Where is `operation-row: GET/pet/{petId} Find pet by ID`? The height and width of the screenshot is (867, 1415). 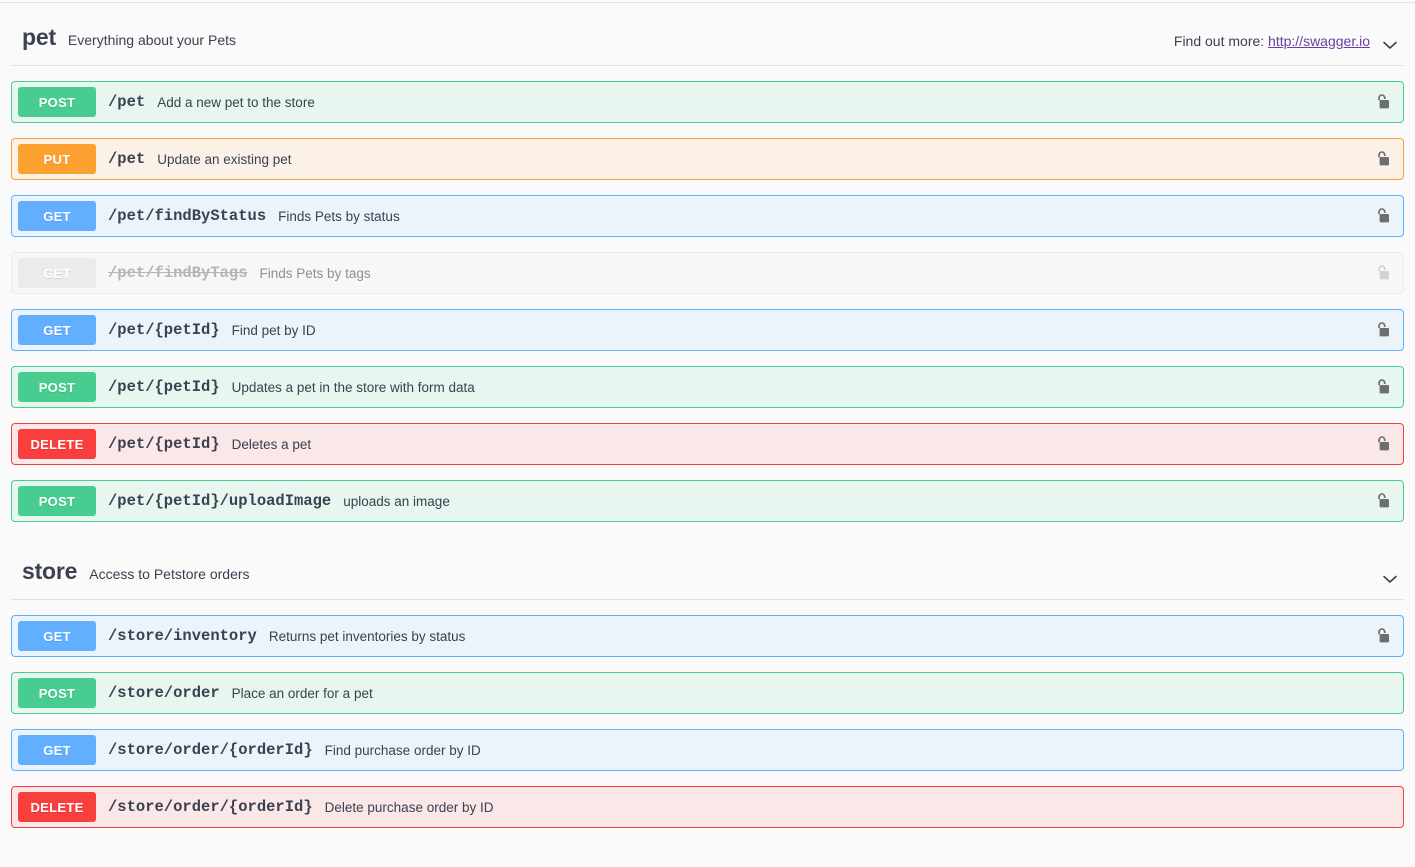
operation-row: GET/pet/{petId} Find pet by ID is located at coordinates (707, 330).